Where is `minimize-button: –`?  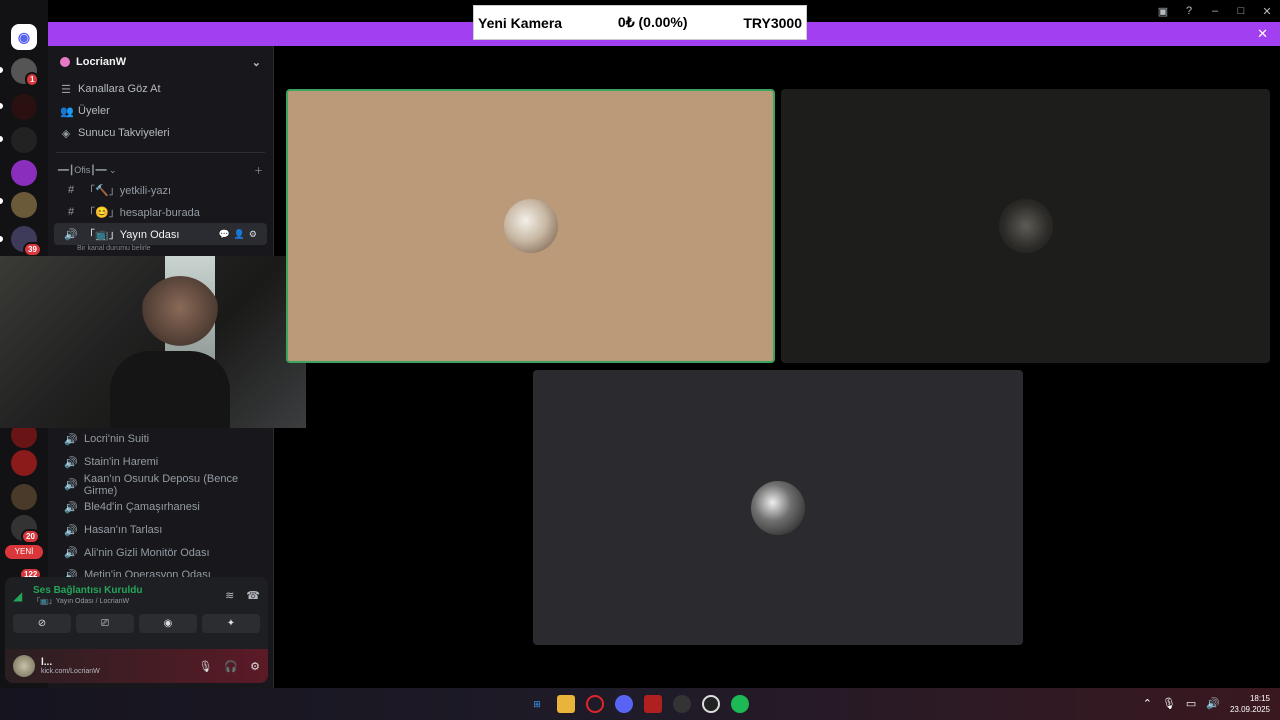 minimize-button: – is located at coordinates (1215, 11).